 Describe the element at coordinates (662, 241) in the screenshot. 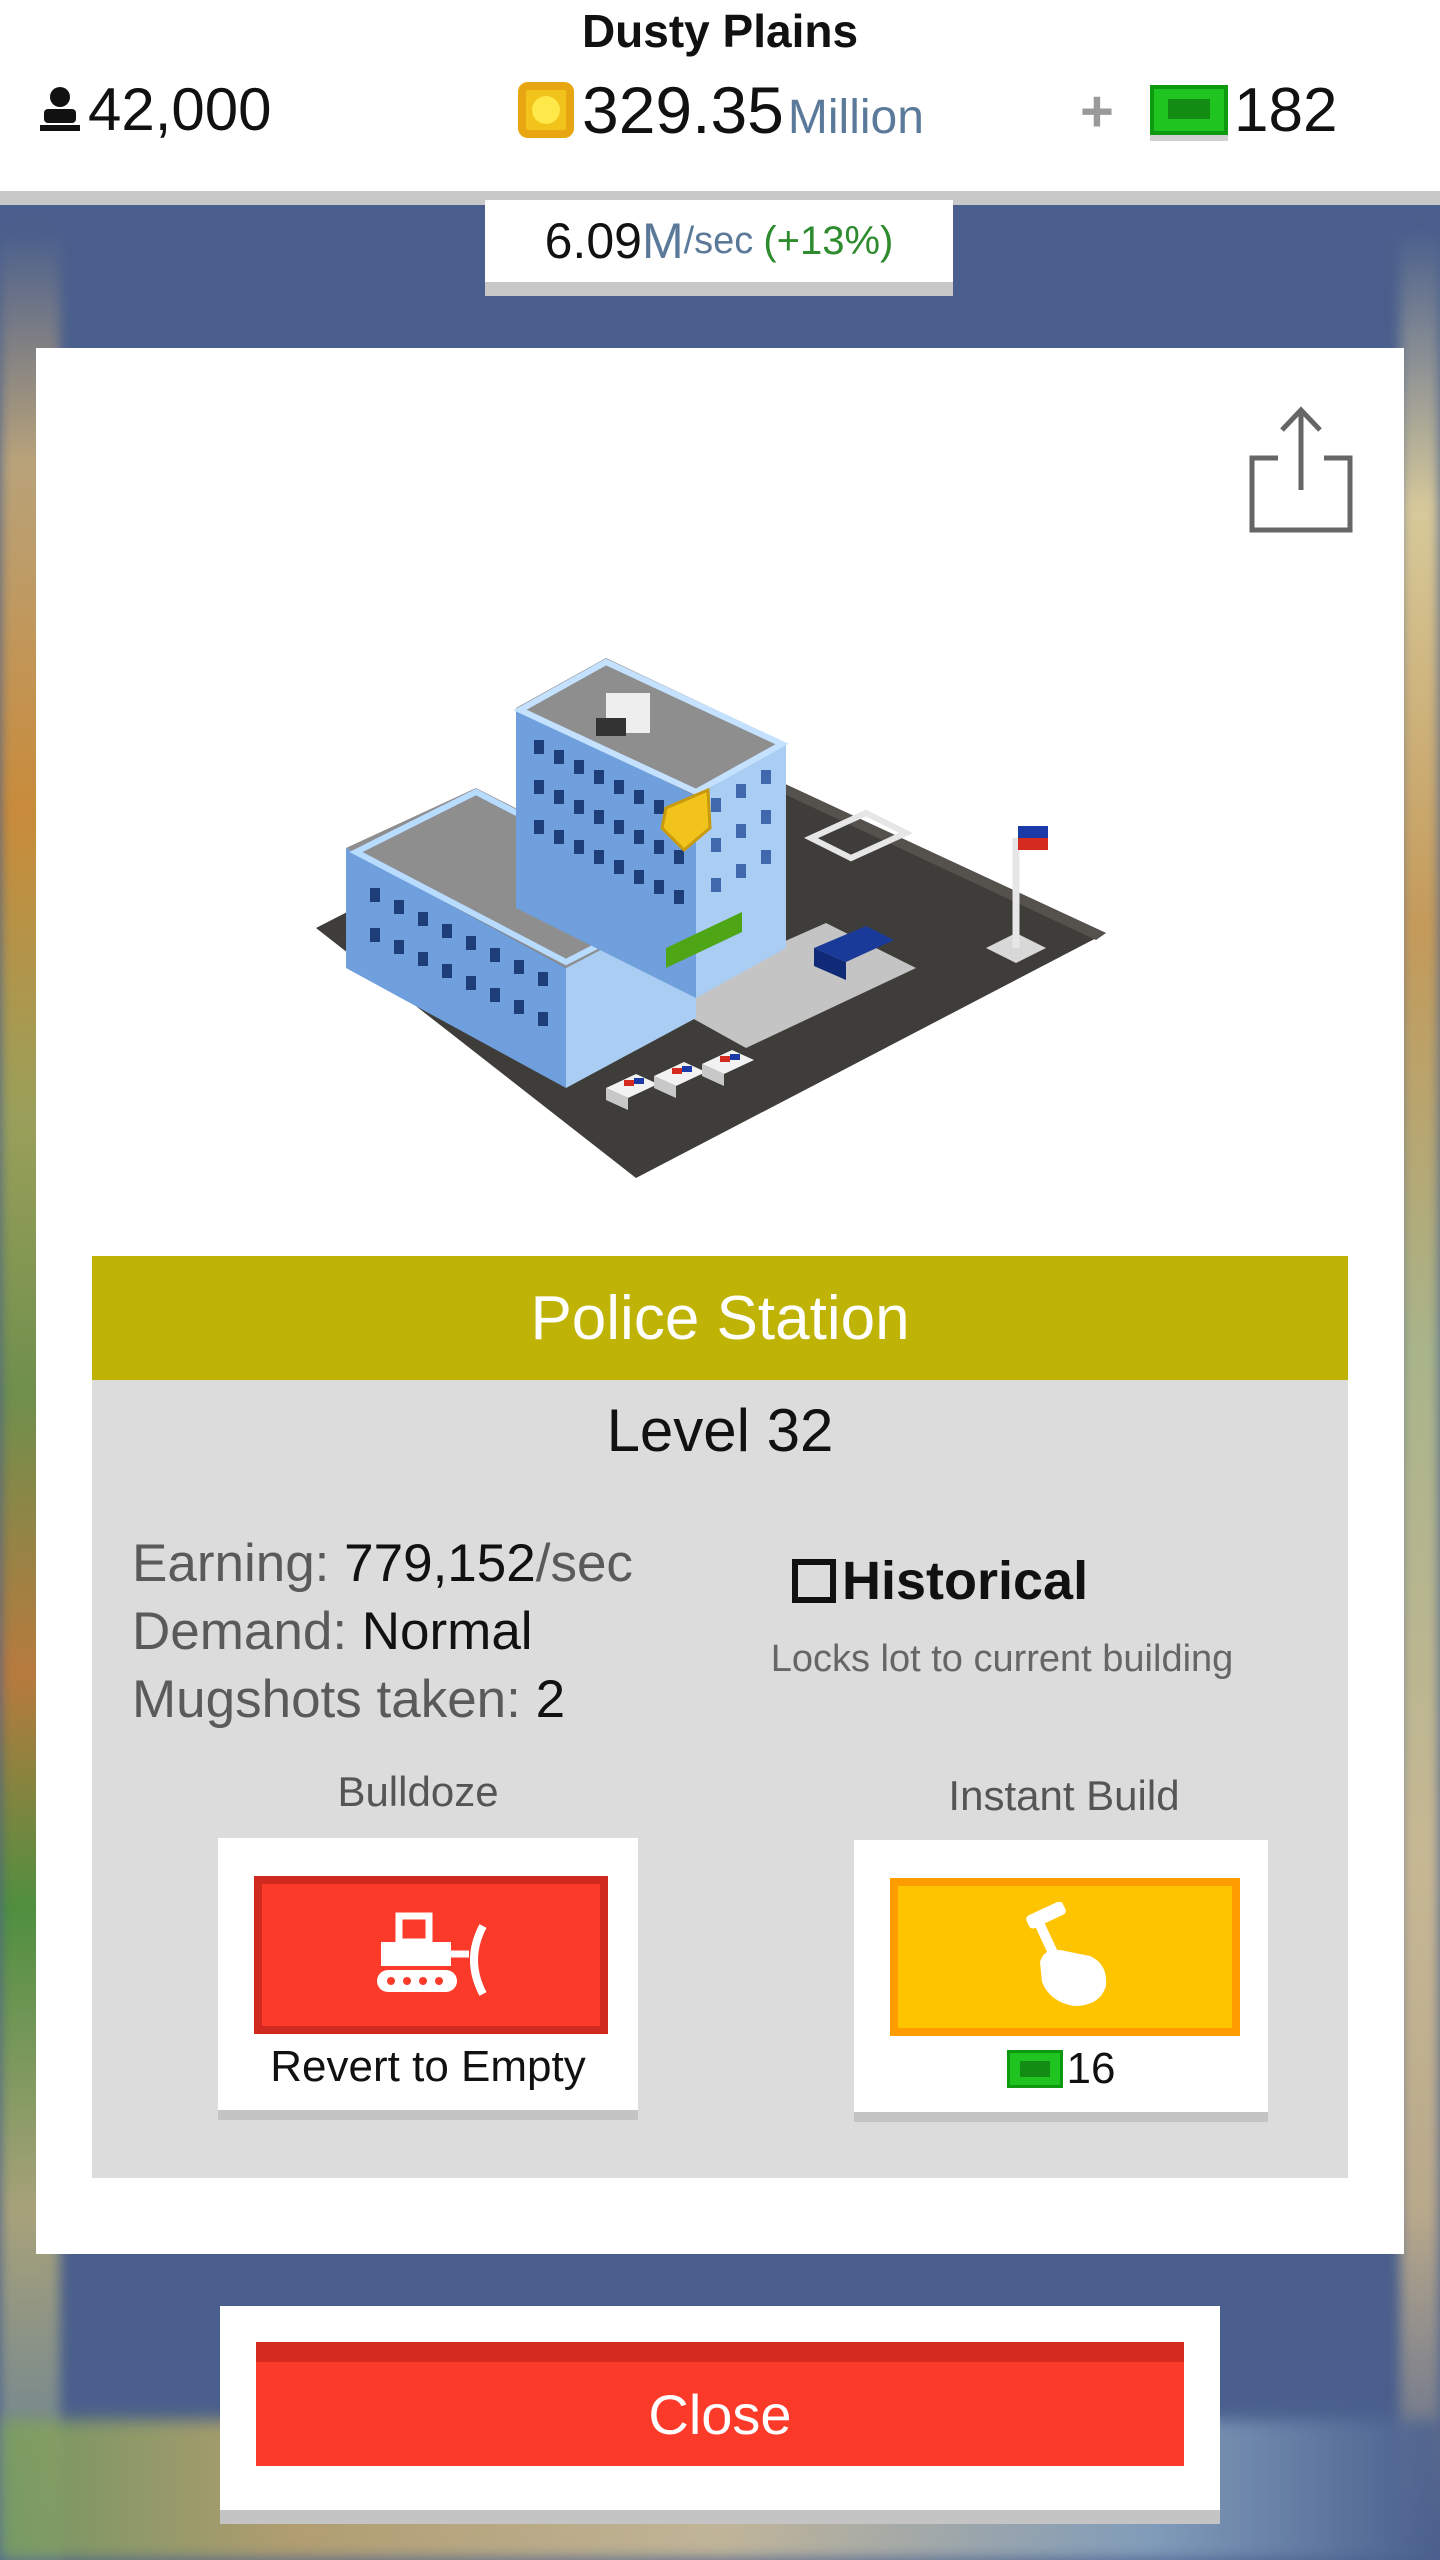

I see `rate-unit: M` at that location.